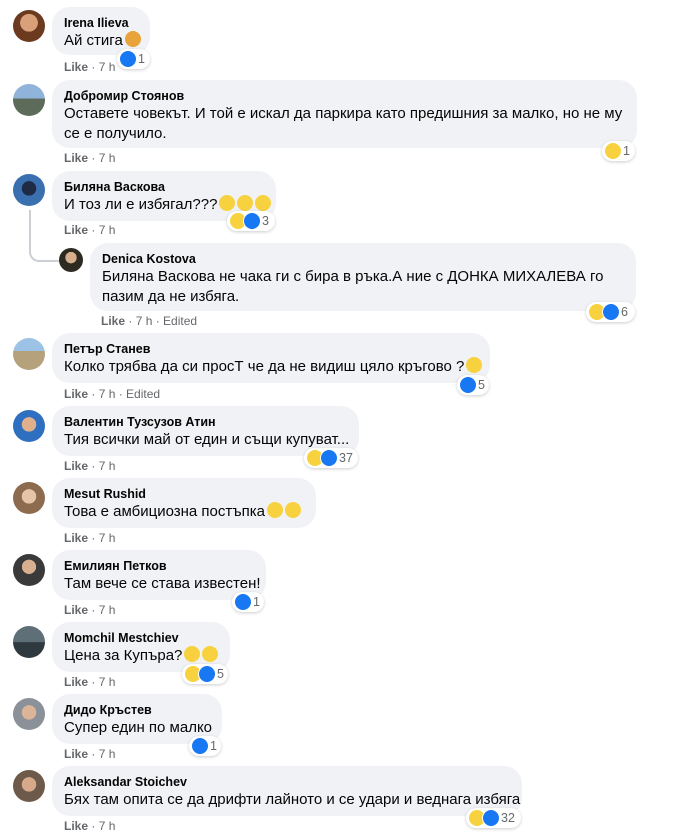  Describe the element at coordinates (138, 727) in the screenshot. I see `comment-text: Супер един по малко` at that location.